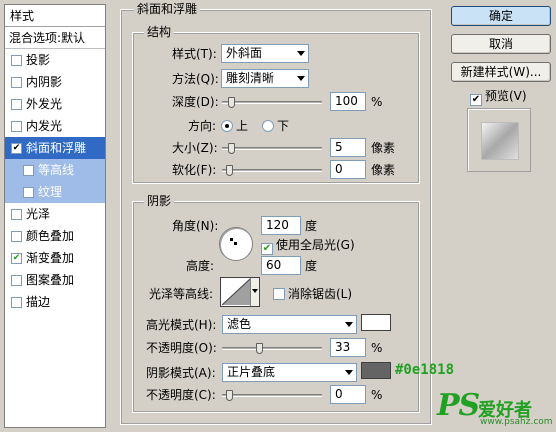  Describe the element at coordinates (239, 324) in the screenshot. I see `highlight-mode-value: 滤色` at that location.